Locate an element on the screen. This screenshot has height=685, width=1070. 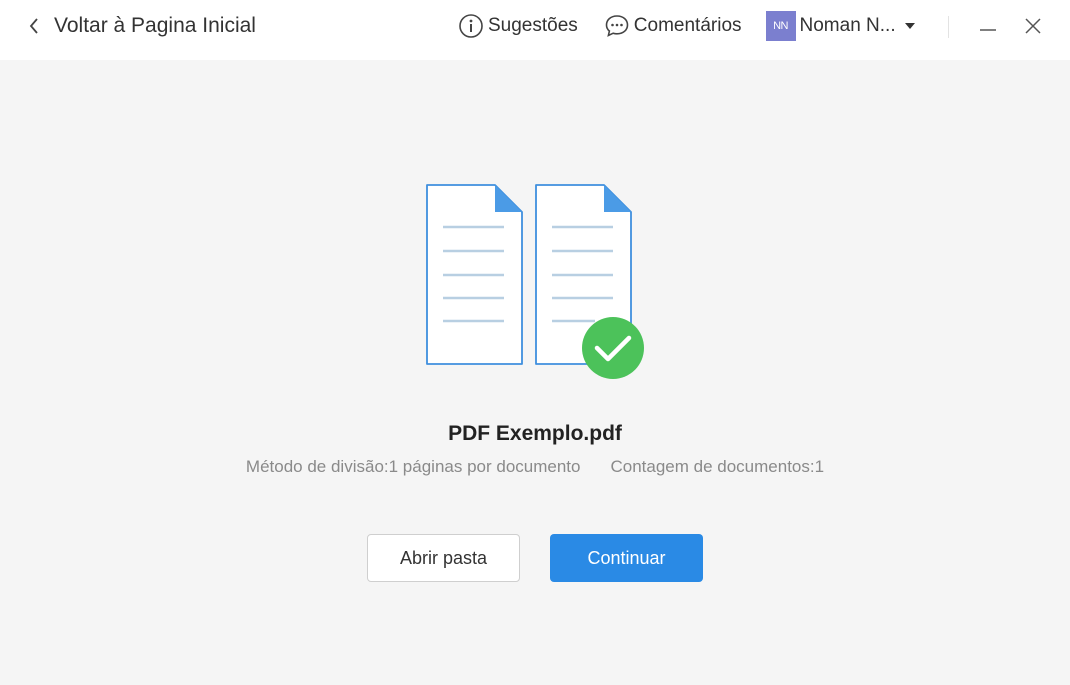
suggestions-button: Sugestões is located at coordinates (518, 26).